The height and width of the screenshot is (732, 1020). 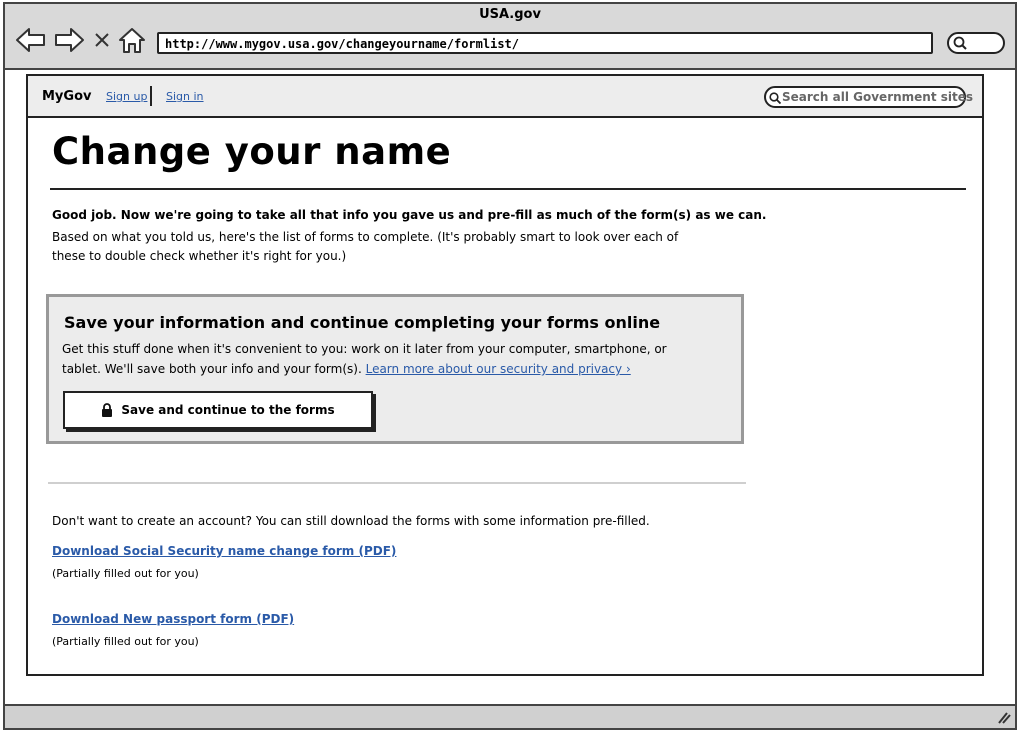 I want to click on resize-grip-icon, so click(x=1003, y=717).